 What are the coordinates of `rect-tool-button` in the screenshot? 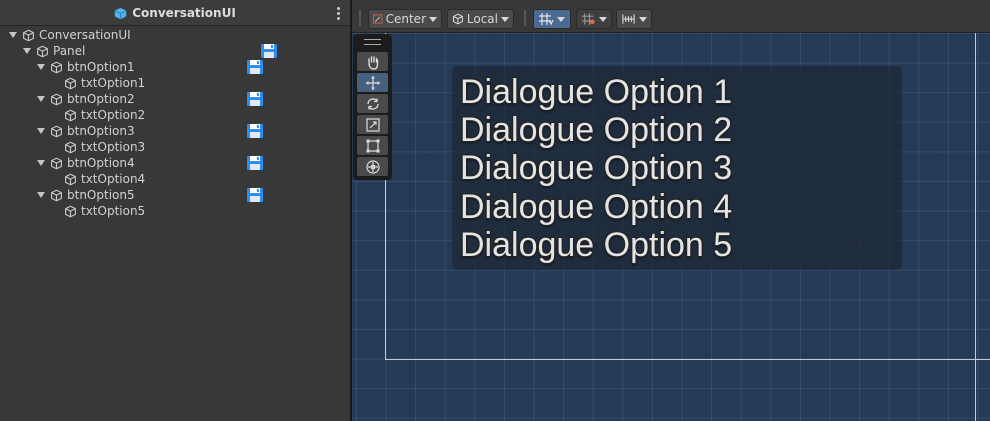 It's located at (372, 145).